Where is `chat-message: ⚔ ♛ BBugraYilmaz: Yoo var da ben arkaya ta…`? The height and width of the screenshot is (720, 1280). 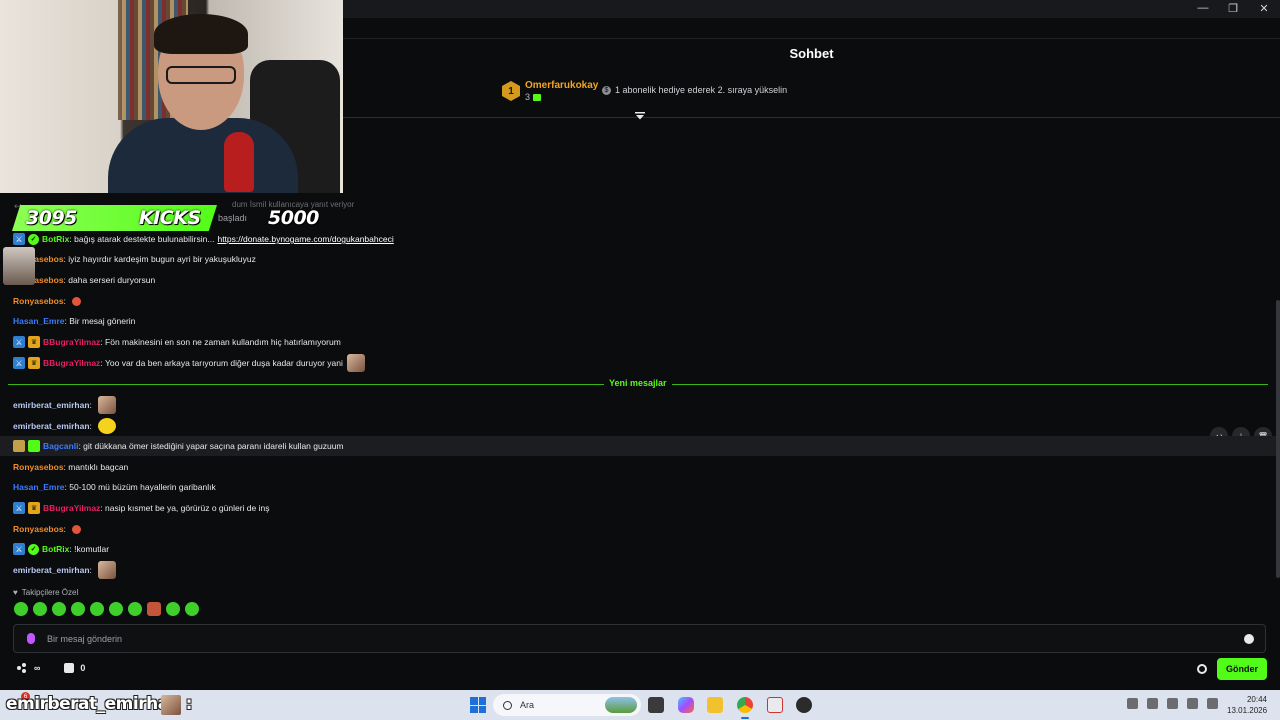
chat-message: ⚔ ♛ BBugraYilmaz: Yoo var da ben arkaya ta… is located at coordinates (638, 363).